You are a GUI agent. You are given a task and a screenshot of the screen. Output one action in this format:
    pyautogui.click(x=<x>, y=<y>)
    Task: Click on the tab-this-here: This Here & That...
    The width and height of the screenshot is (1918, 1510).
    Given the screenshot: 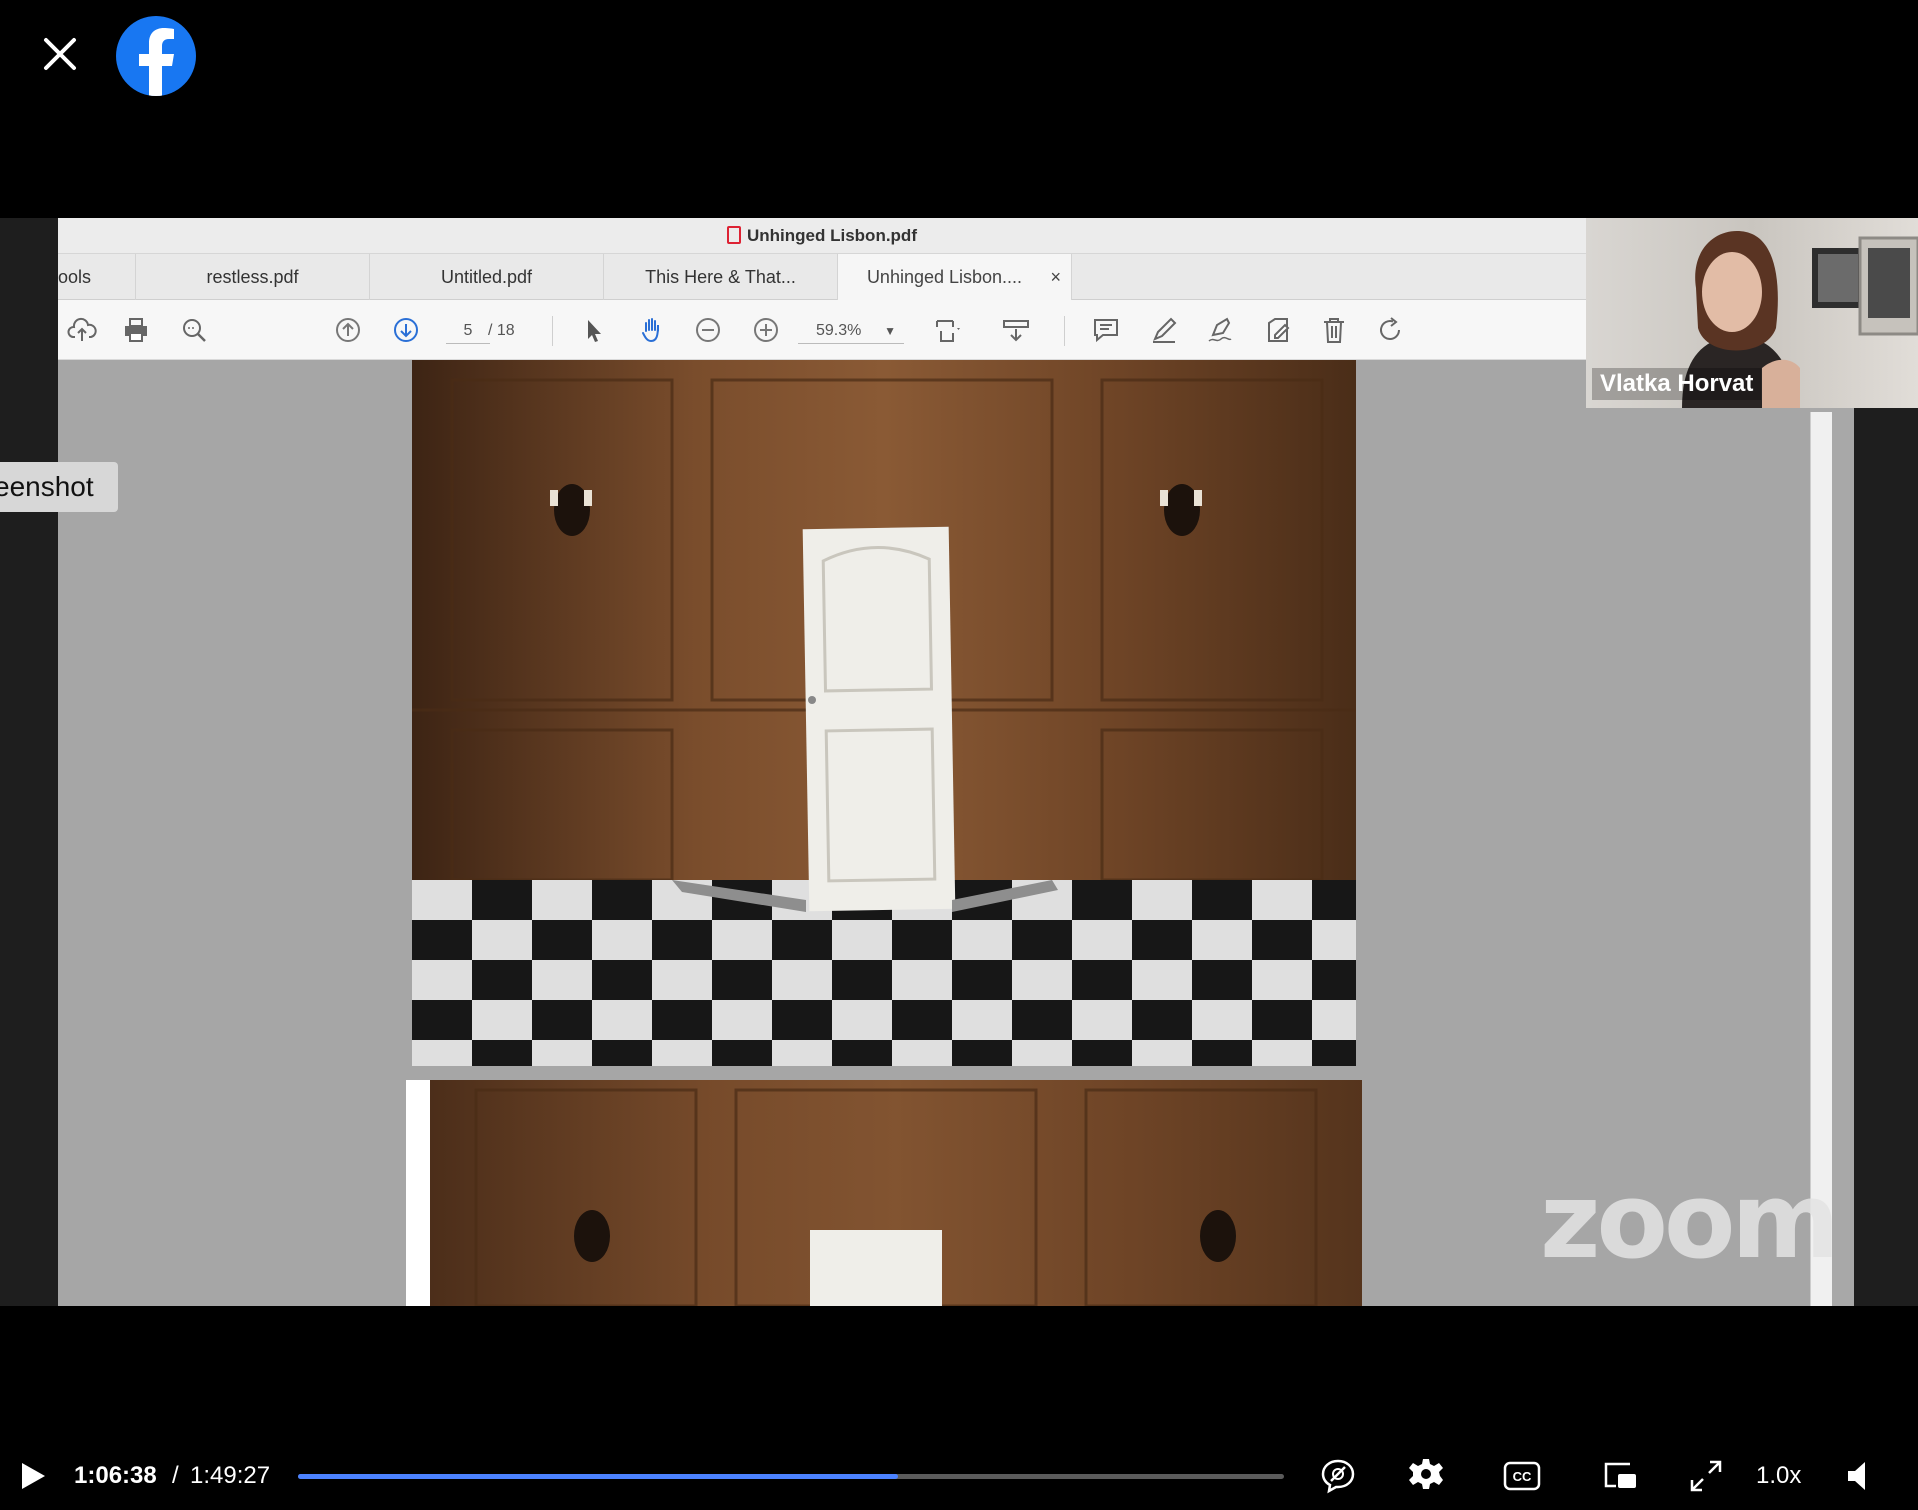 What is the action you would take?
    pyautogui.click(x=721, y=277)
    